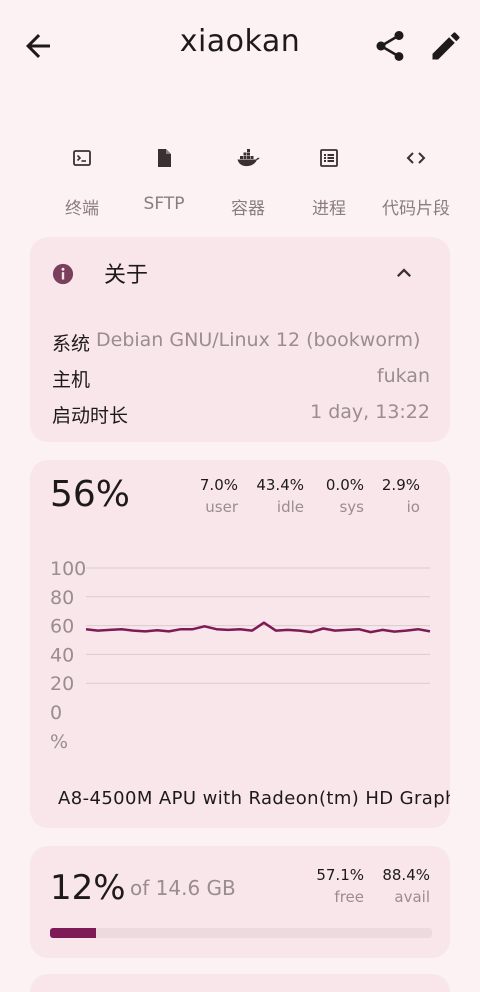 The height and width of the screenshot is (992, 480). Describe the element at coordinates (240, 983) in the screenshot. I see `next-card` at that location.